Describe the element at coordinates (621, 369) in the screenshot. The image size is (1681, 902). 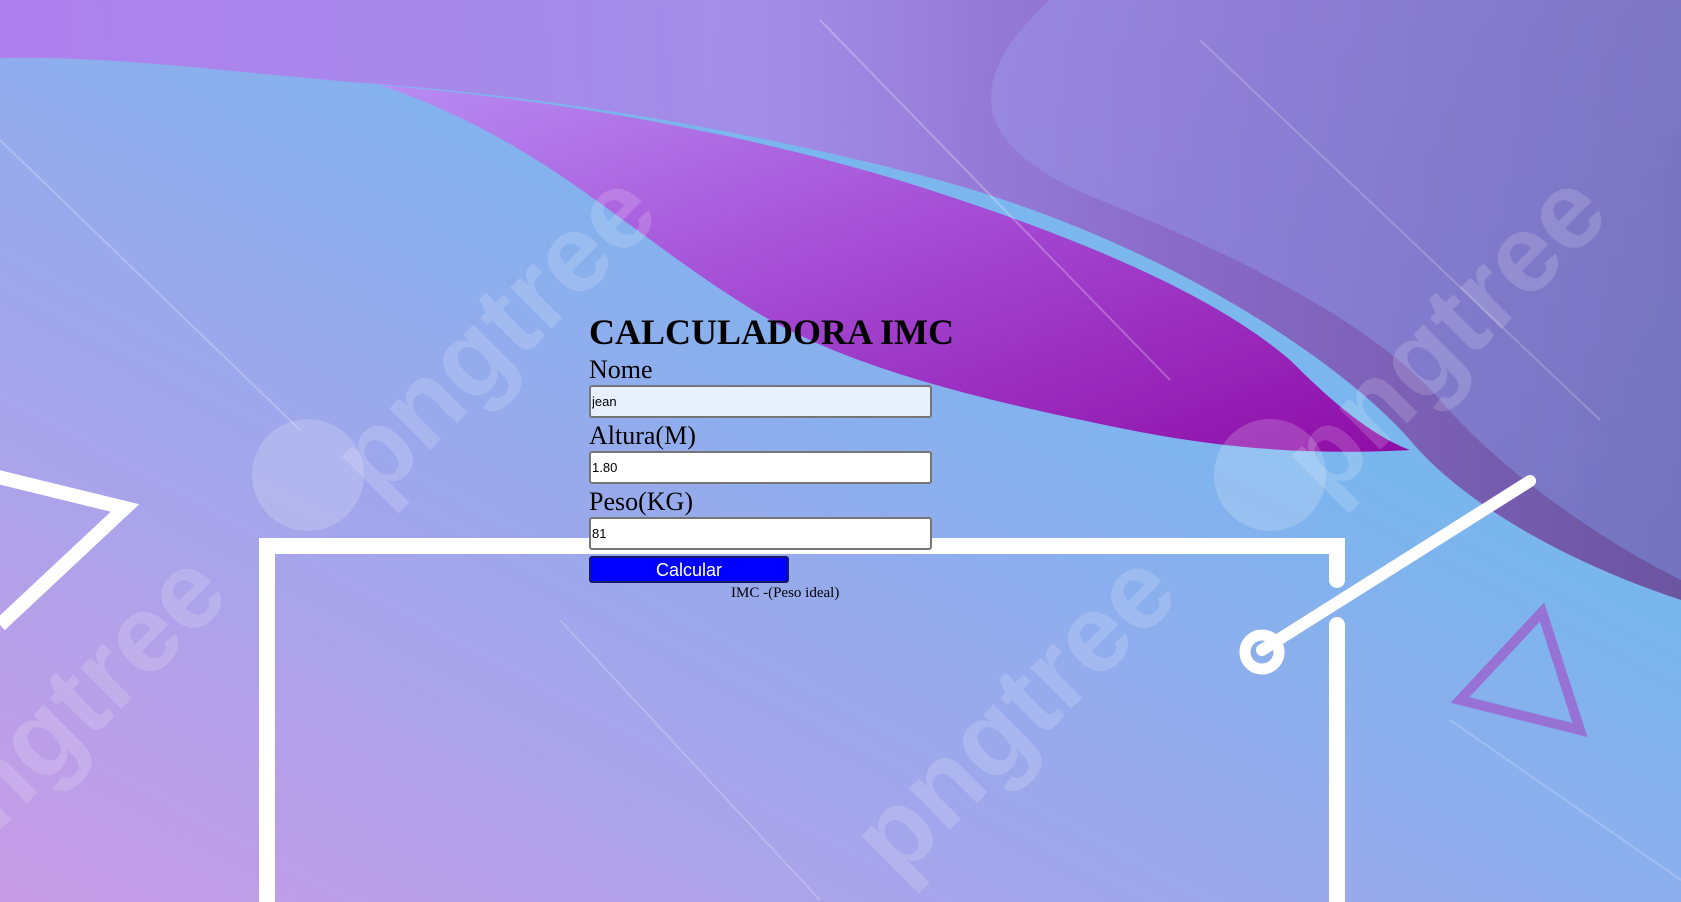
I see `name-label: Nome` at that location.